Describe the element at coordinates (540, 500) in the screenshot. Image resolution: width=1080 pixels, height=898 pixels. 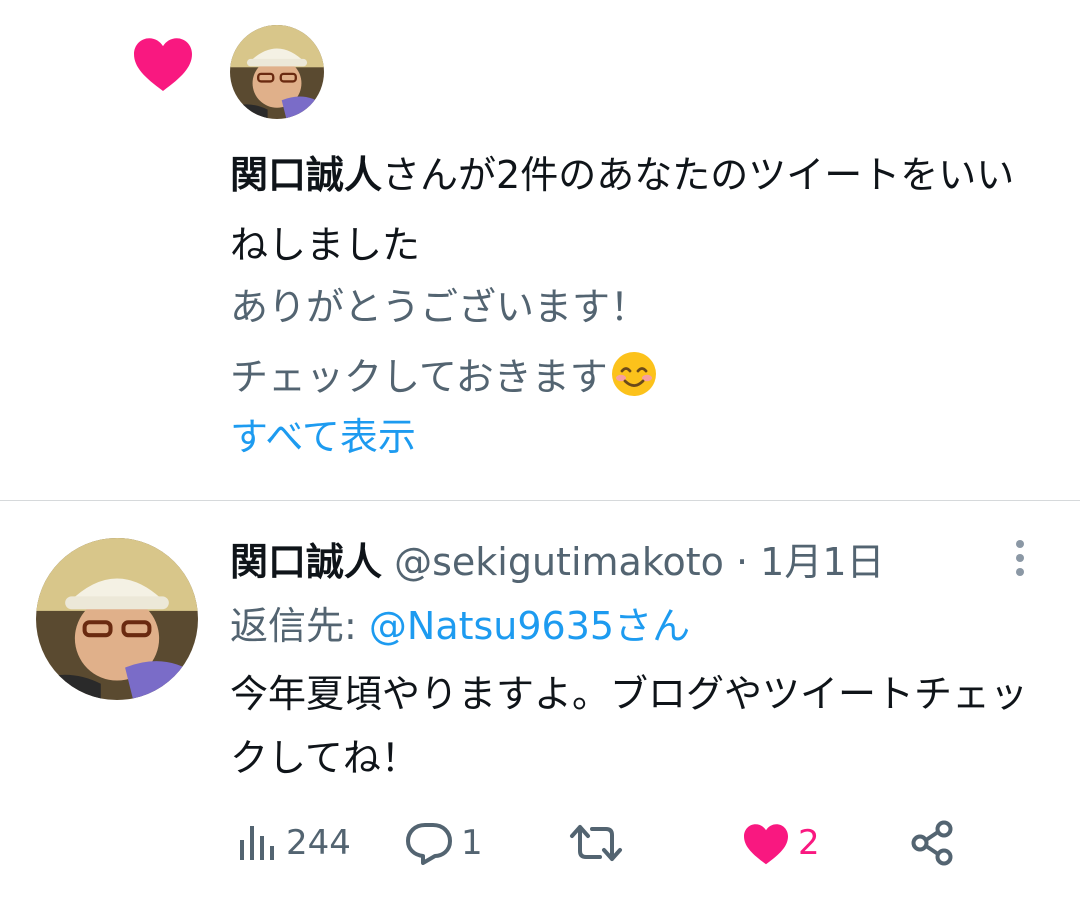
I see `divider` at that location.